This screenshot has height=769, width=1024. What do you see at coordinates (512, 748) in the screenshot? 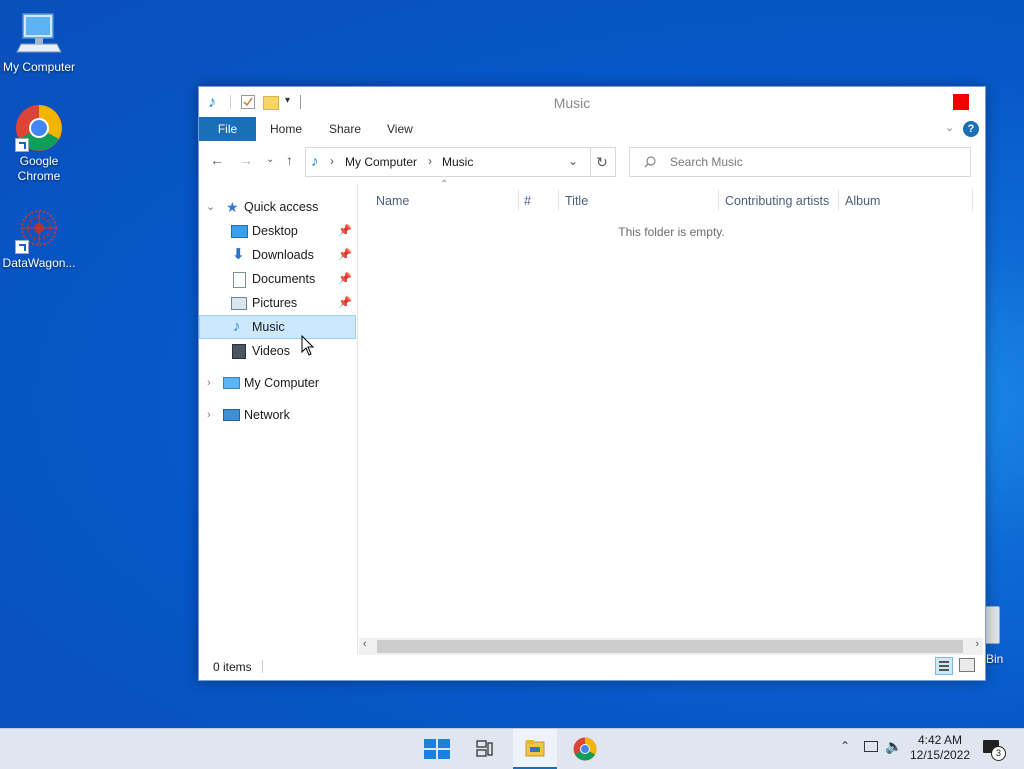
I see `taskbar: ⌃ 🔈 4:42 AM 12/15/2022 3` at bounding box center [512, 748].